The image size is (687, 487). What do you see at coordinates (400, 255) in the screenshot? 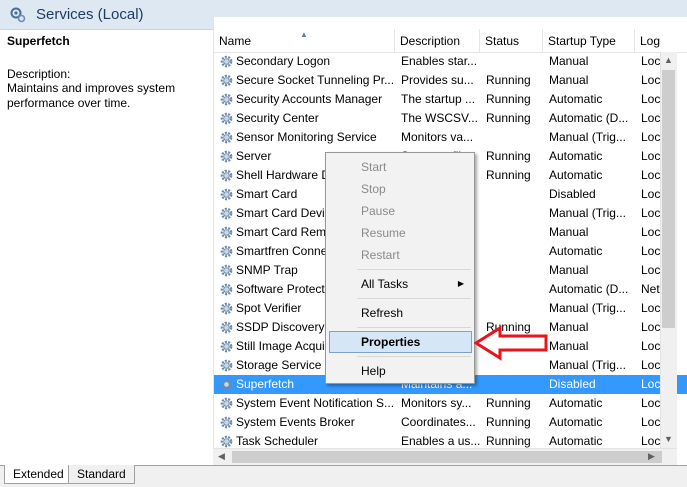
I see `menu-item-restart: Restart` at bounding box center [400, 255].